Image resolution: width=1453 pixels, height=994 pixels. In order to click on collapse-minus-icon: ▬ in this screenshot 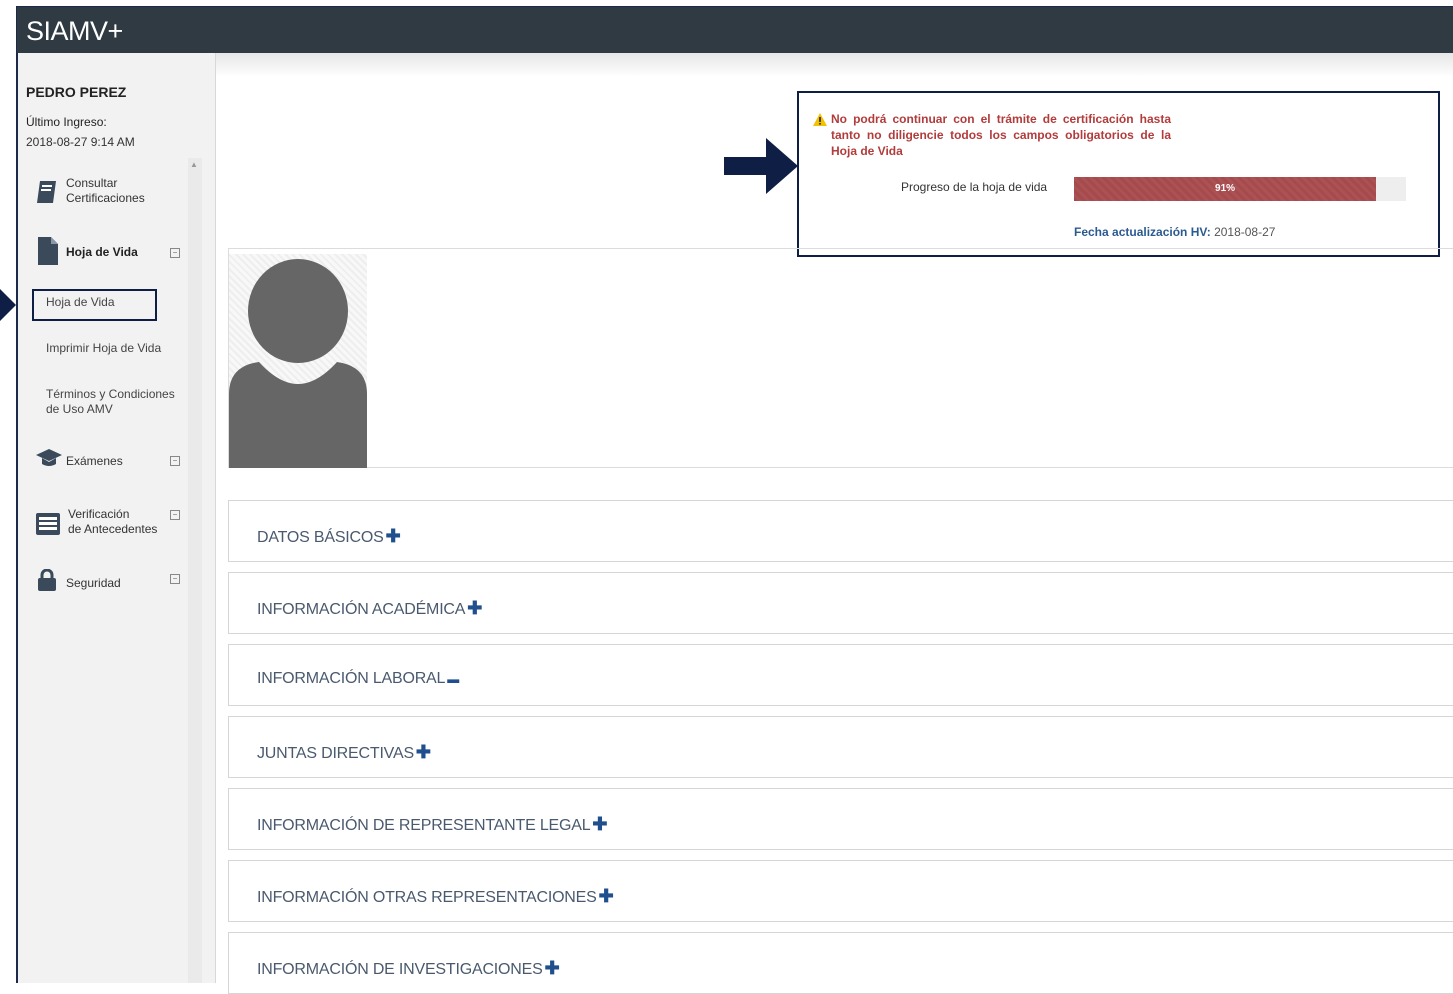, I will do `click(453, 679)`.